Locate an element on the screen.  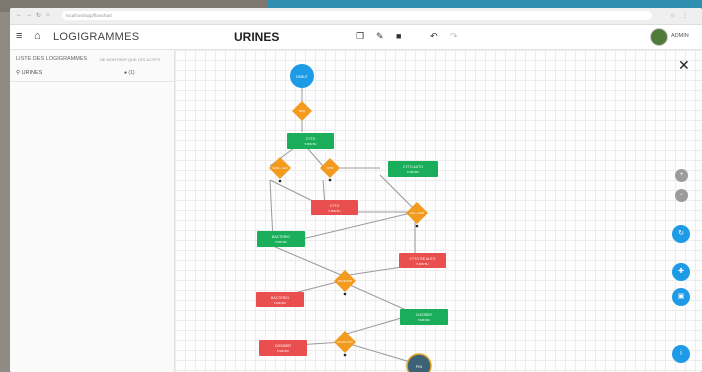
start-label: DEBUT is located at coordinates (302, 77).